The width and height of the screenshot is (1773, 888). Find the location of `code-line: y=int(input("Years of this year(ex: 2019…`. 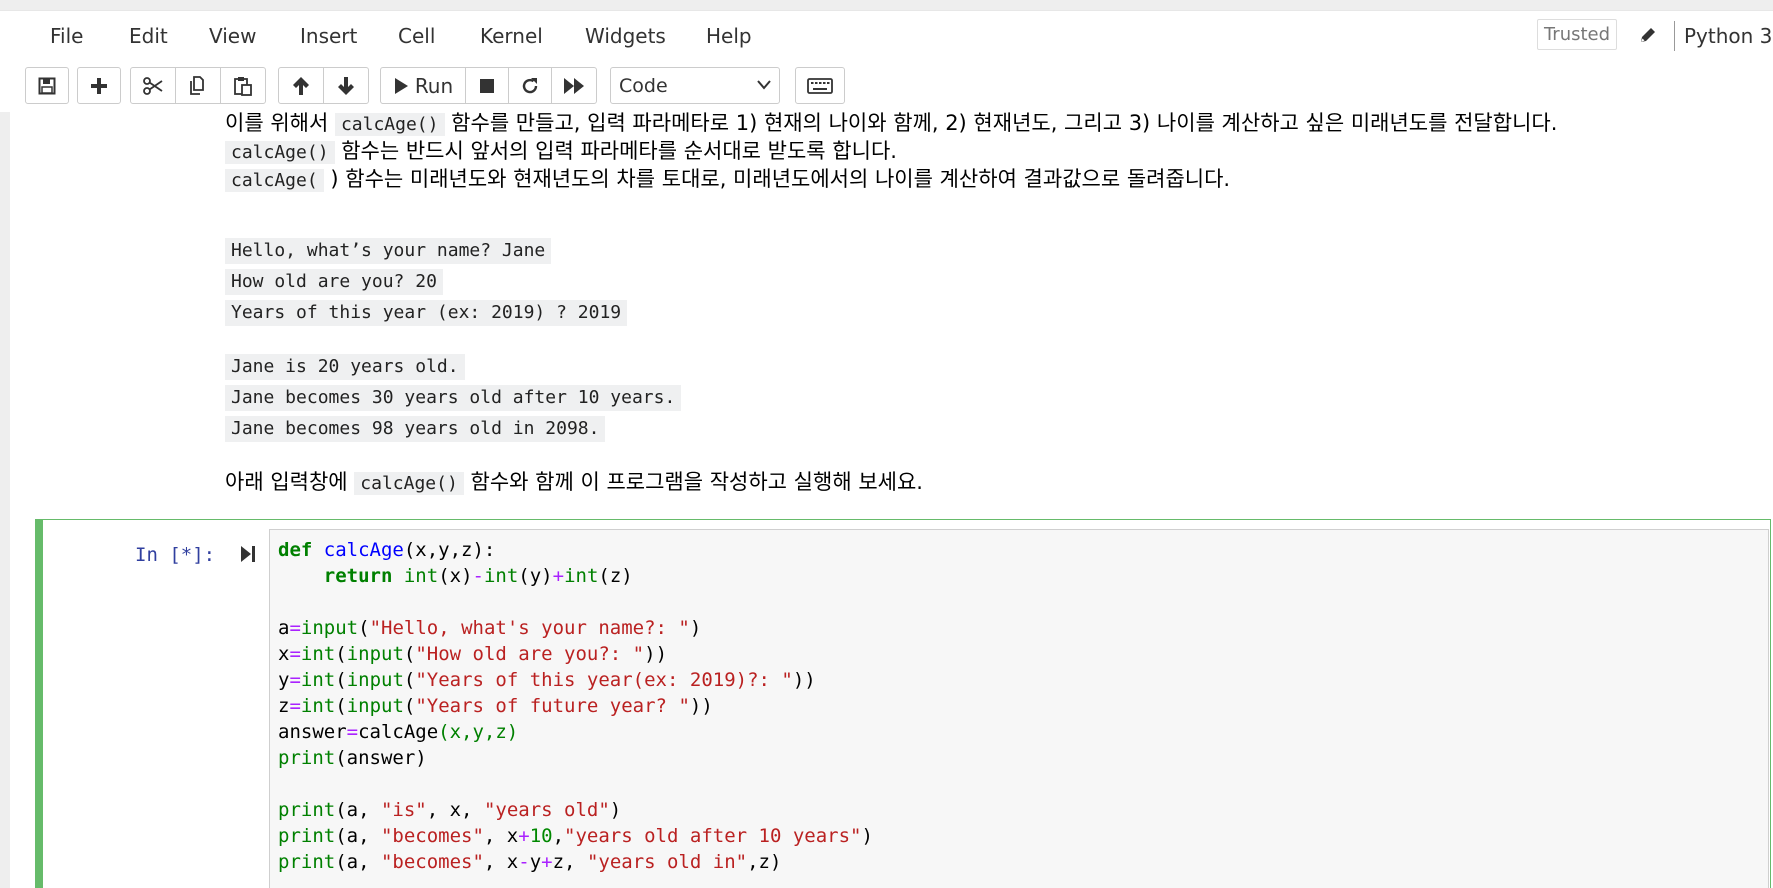

code-line: y=int(input("Years of this year(ex: 2019… is located at coordinates (547, 680).